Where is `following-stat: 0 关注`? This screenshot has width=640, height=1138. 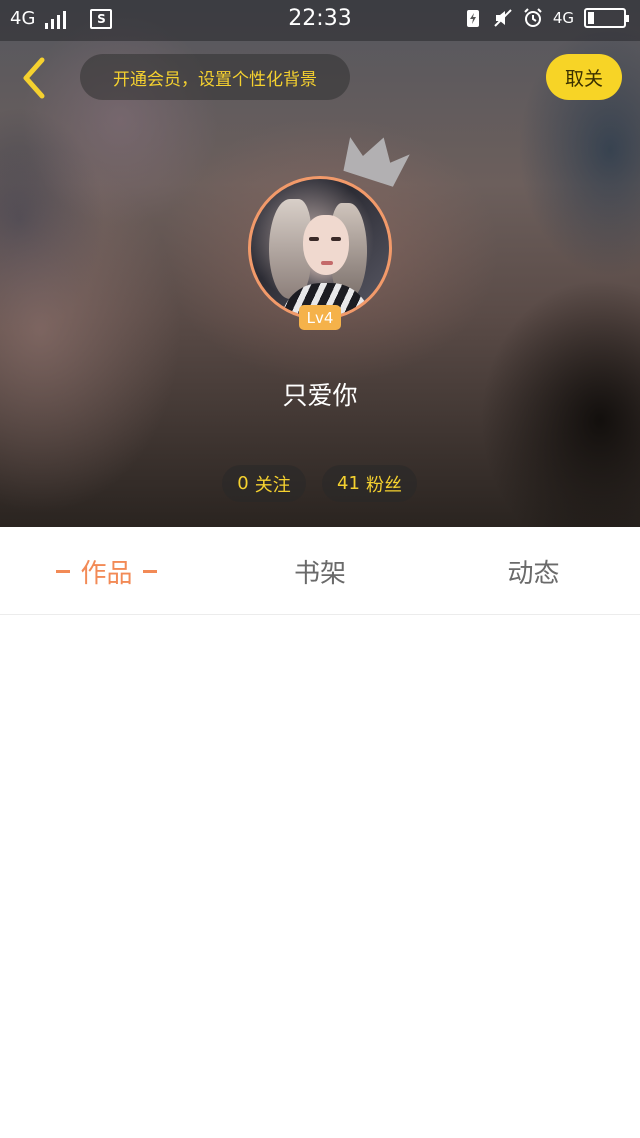
following-stat: 0 关注 is located at coordinates (264, 483).